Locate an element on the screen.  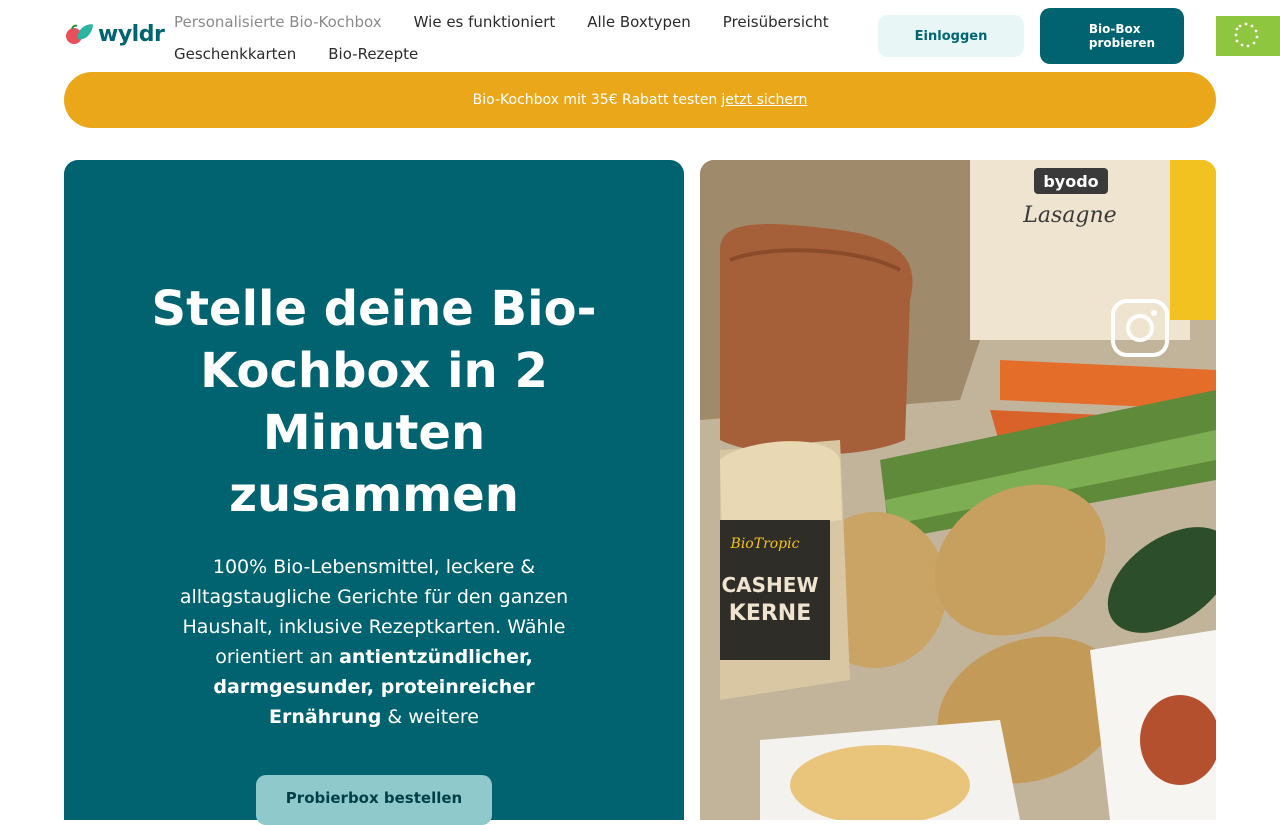
login-button: Einloggen is located at coordinates (951, 36).